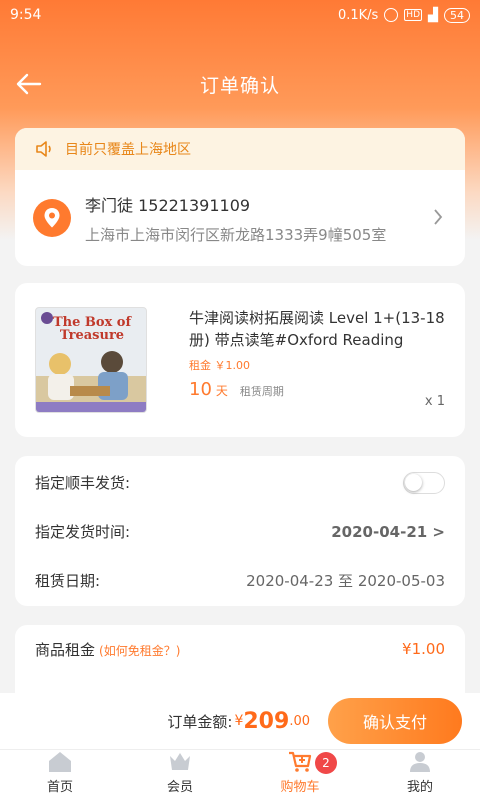 This screenshot has width=480, height=800. Describe the element at coordinates (52, 218) in the screenshot. I see `location-pin-icon` at that location.